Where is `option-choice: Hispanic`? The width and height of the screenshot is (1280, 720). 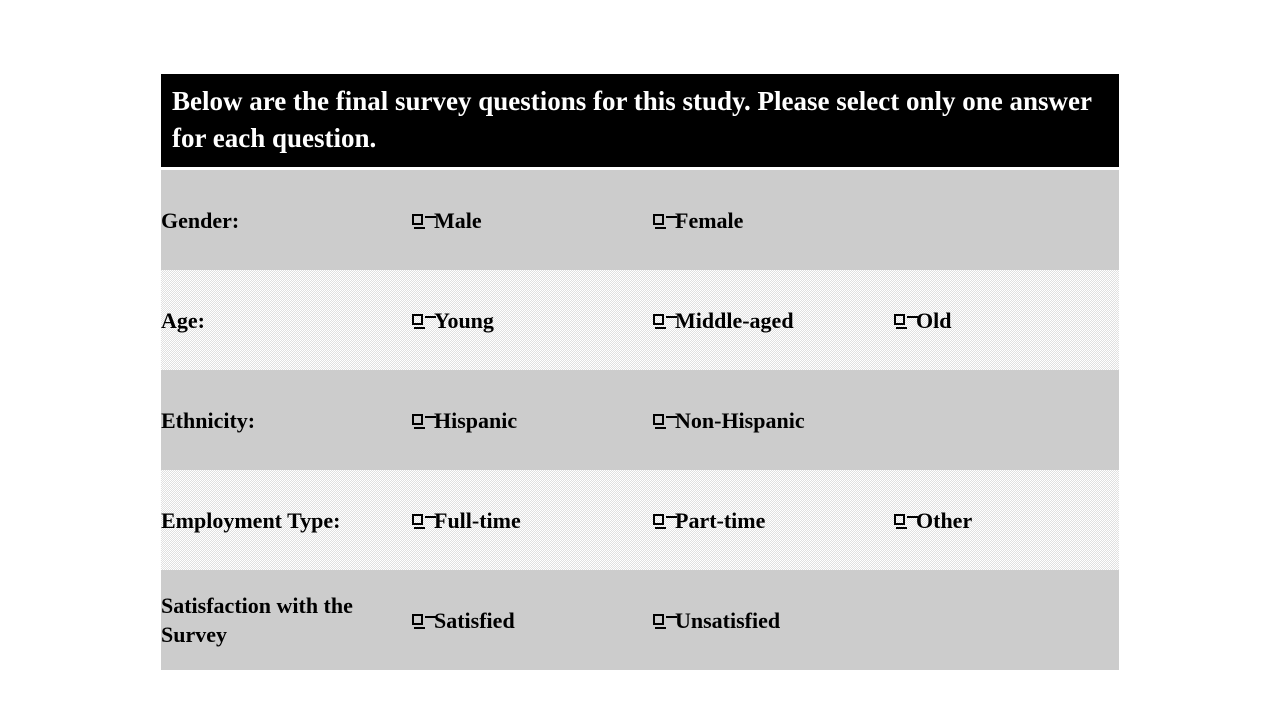 option-choice: Hispanic is located at coordinates (464, 420).